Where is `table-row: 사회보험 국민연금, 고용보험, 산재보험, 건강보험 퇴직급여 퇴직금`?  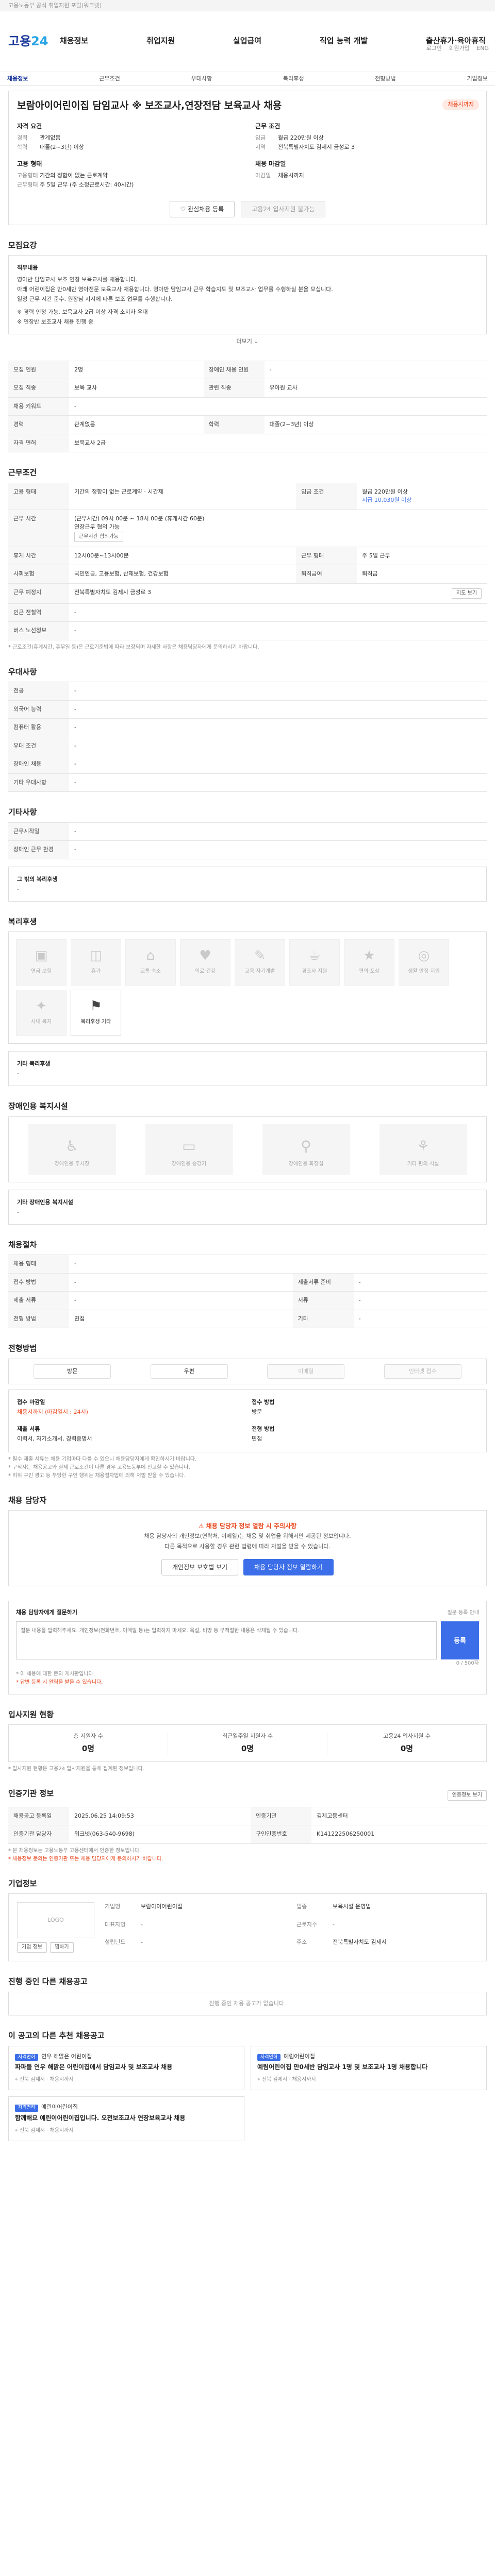 table-row: 사회보험 국민연금, 고용보험, 산재보험, 건강보험 퇴직급여 퇴직금 is located at coordinates (247, 574).